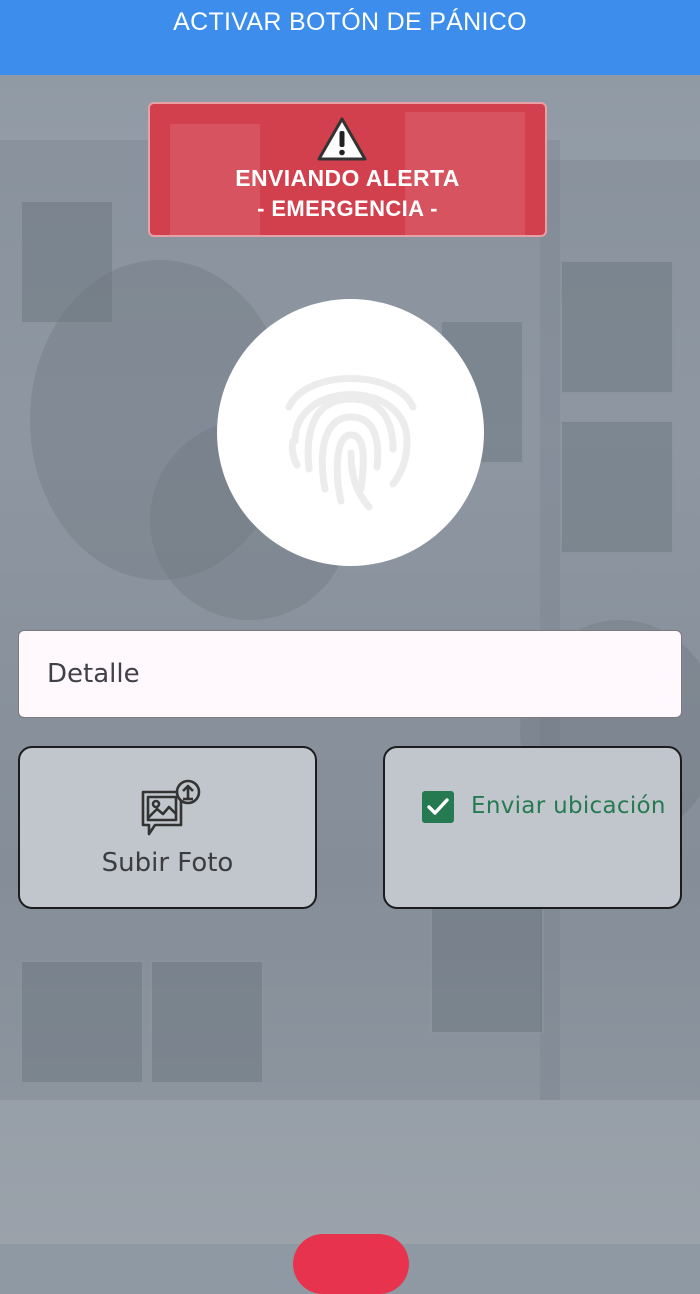 The height and width of the screenshot is (1294, 700). Describe the element at coordinates (342, 139) in the screenshot. I see `warning-triangle-icon` at that location.